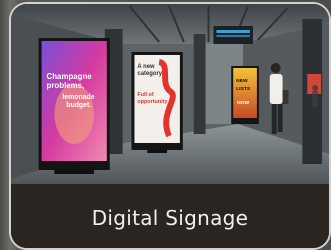 The height and width of the screenshot is (250, 331). Describe the element at coordinates (78, 97) in the screenshot. I see `screen1-body-1: lemonade` at that location.